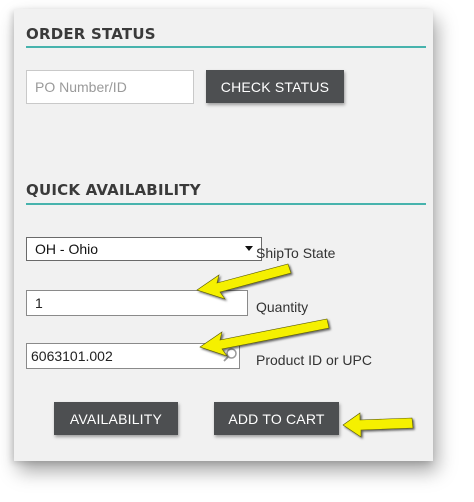 The height and width of the screenshot is (502, 474). What do you see at coordinates (276, 418) in the screenshot?
I see `add-to-cart-button: ADD TO CART` at bounding box center [276, 418].